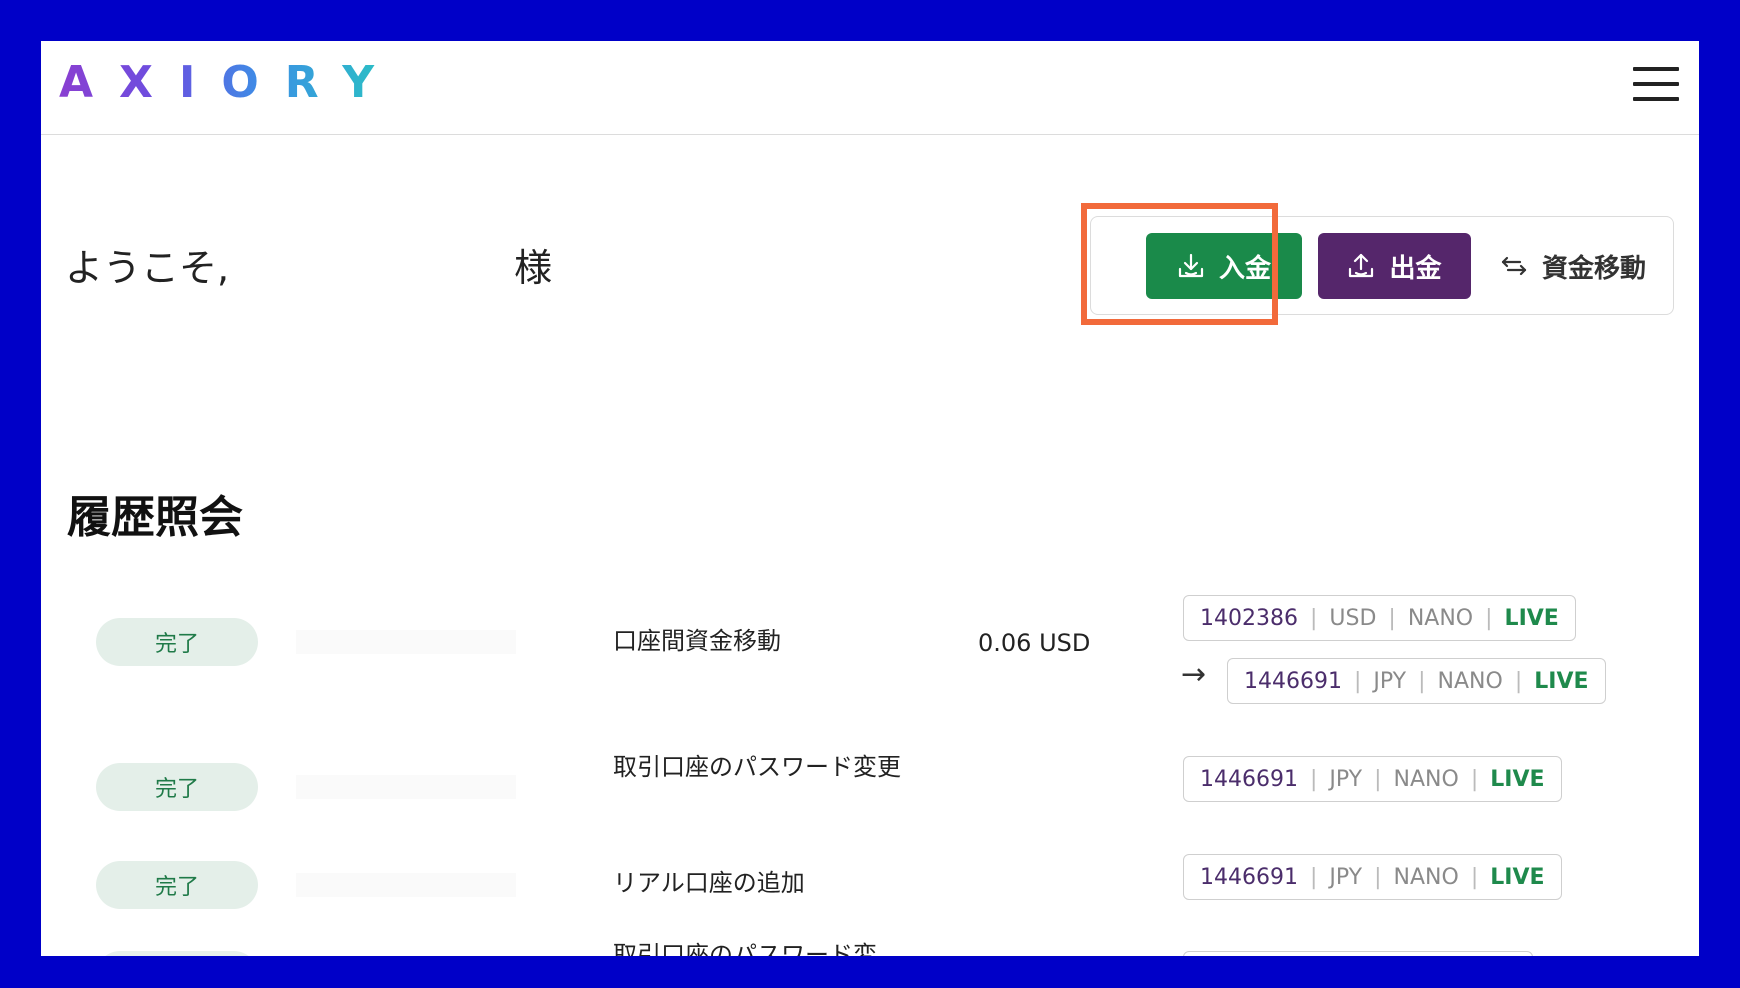 This screenshot has width=1740, height=988. Describe the element at coordinates (1034, 643) in the screenshot. I see `row-amount: 0.06 USD` at that location.